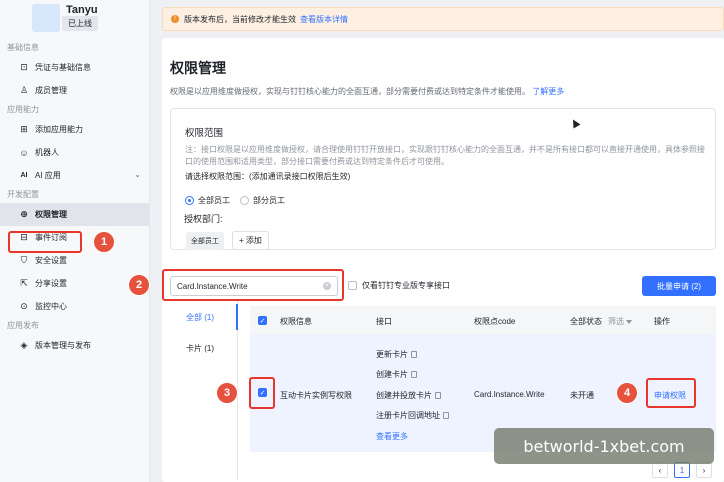  What do you see at coordinates (137, 174) in the screenshot?
I see `chevron-down-icon: ⌄` at bounding box center [137, 174].